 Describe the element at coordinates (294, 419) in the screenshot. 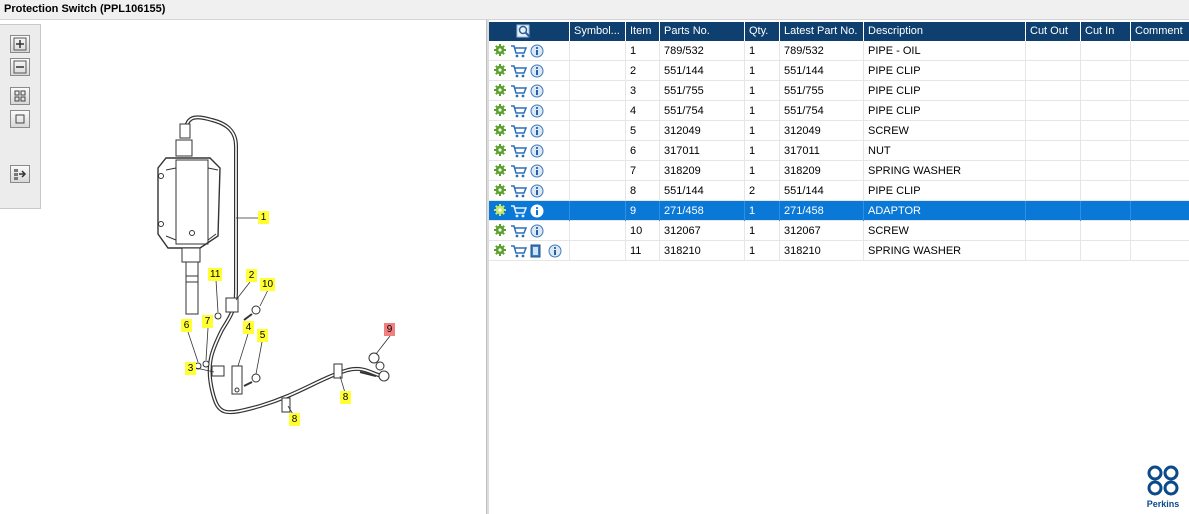

I see `callout-8: 8` at that location.